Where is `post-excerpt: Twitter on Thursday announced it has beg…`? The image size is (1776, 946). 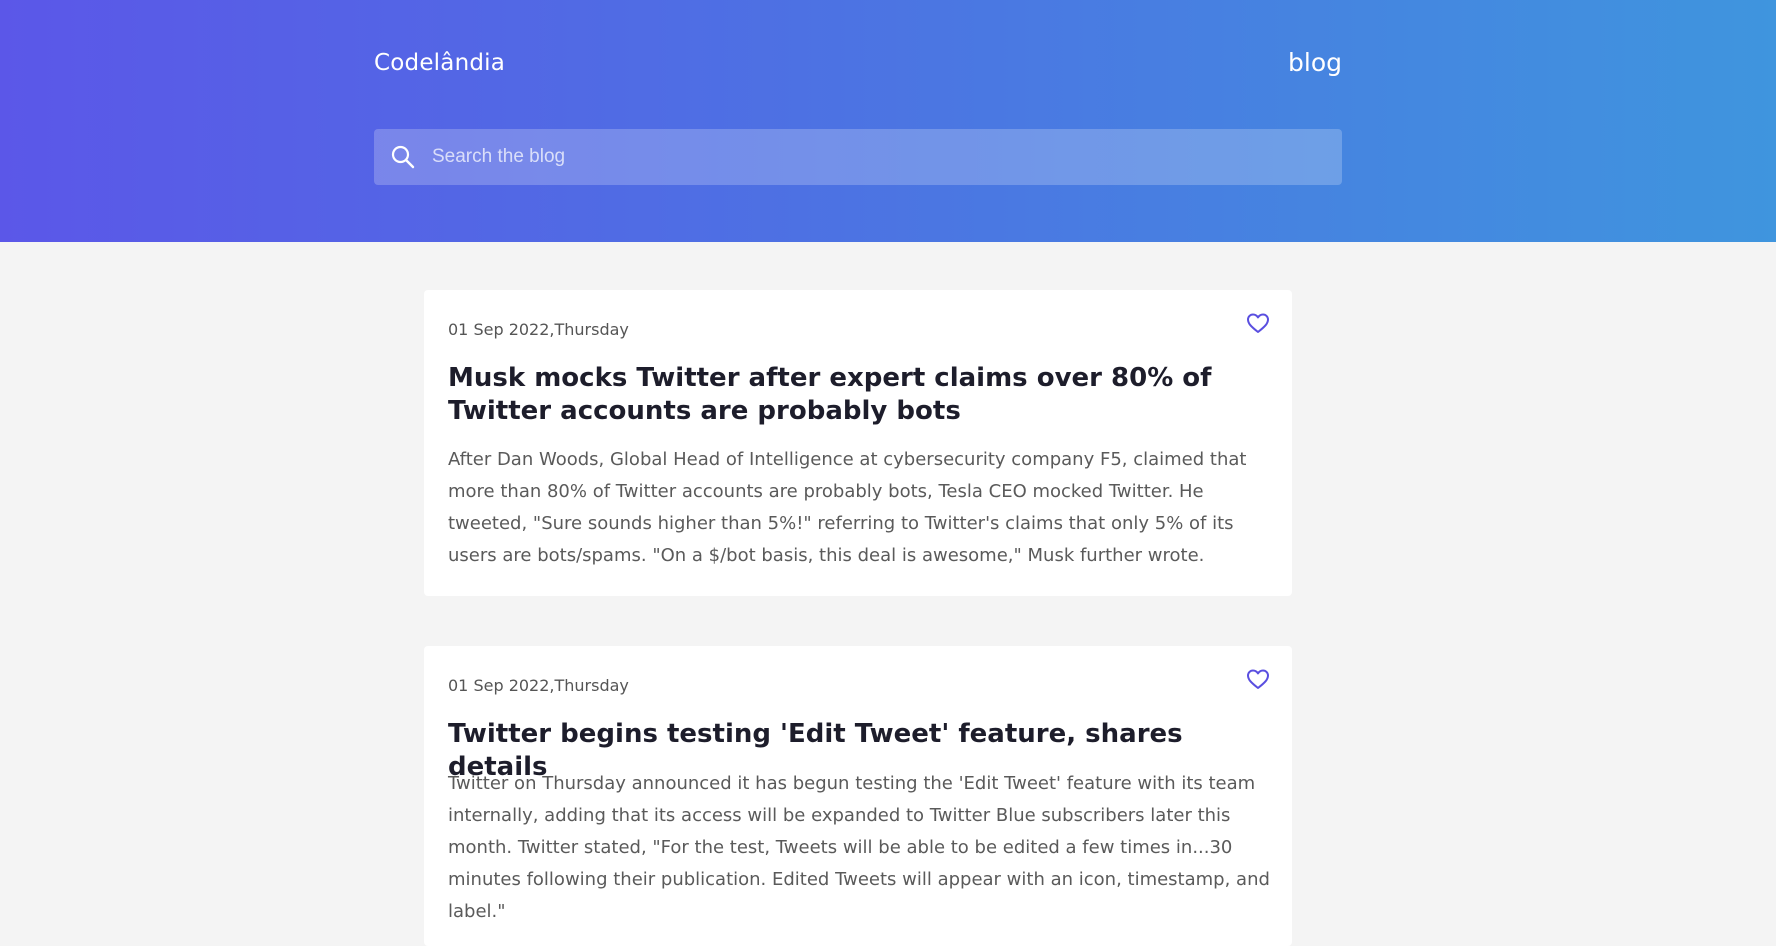
post-excerpt: Twitter on Thursday announced it has beg… is located at coordinates (859, 847).